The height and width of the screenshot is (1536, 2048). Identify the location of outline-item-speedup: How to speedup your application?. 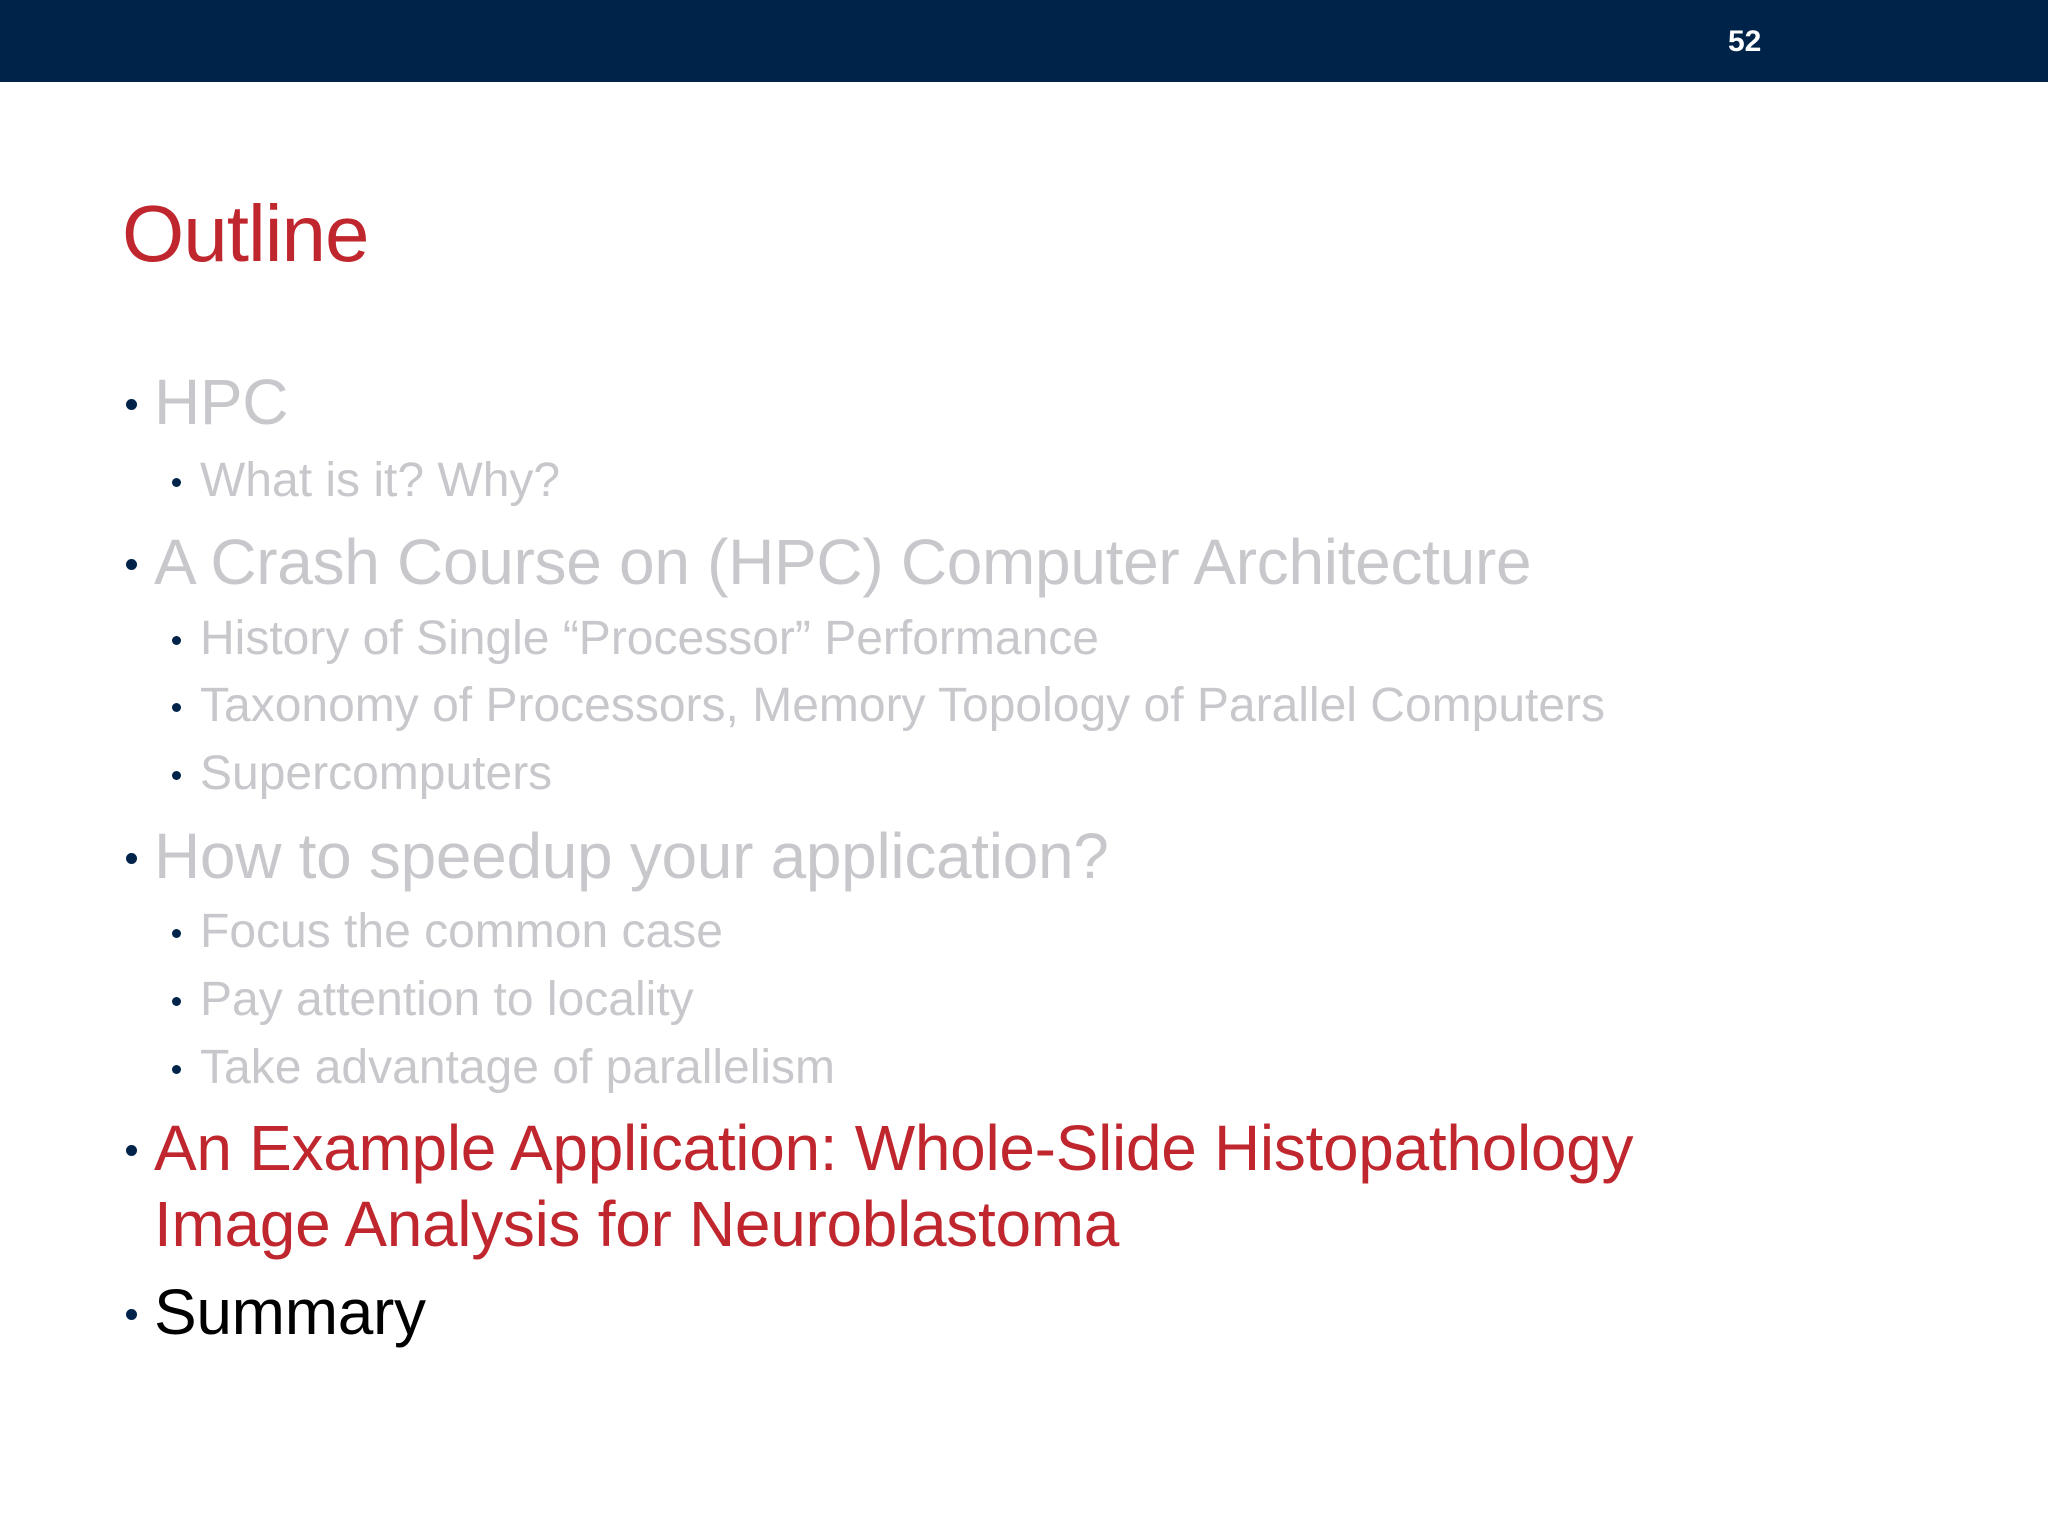
(617, 856).